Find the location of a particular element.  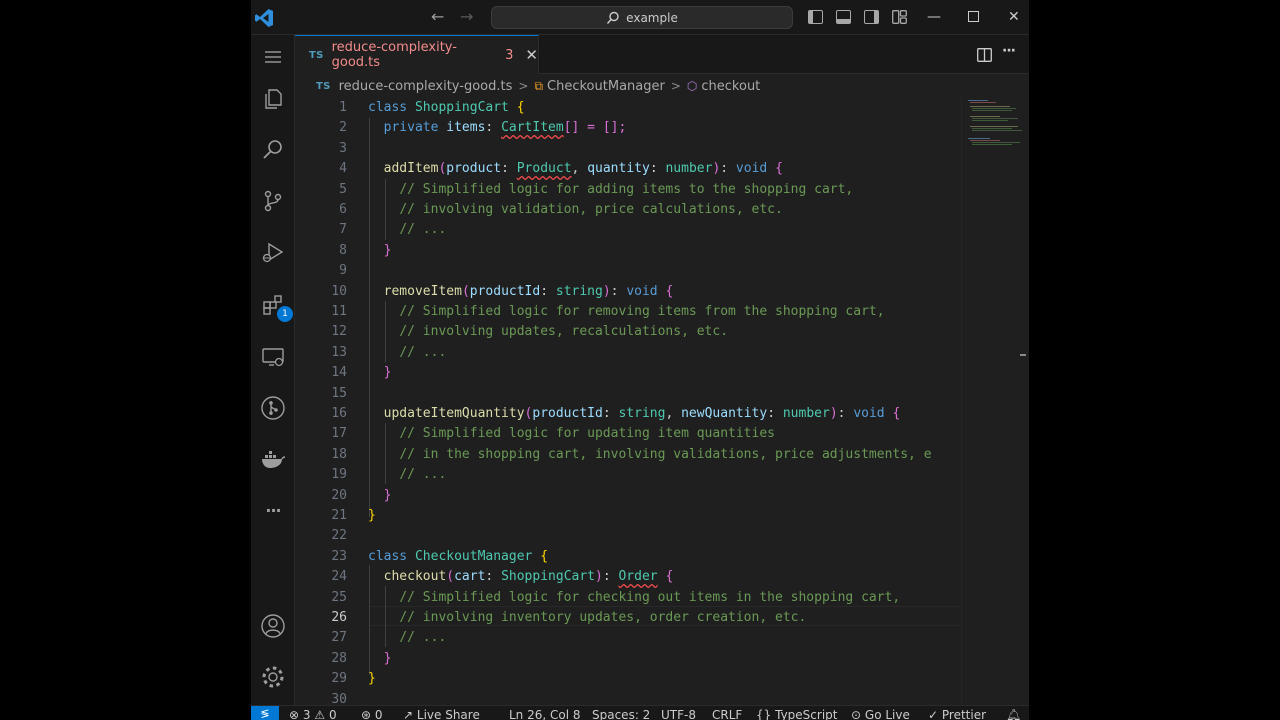

minimap is located at coordinates (995, 401).